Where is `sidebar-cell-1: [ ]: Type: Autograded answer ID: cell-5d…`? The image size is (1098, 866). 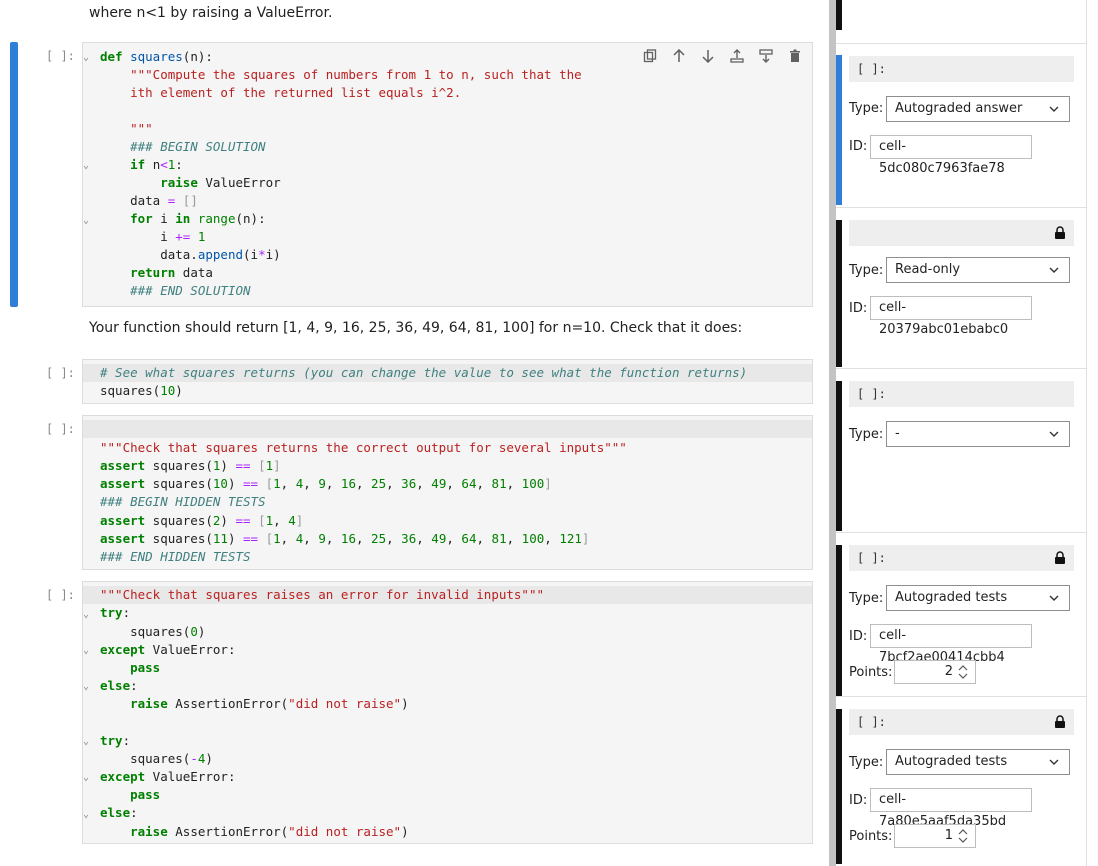 sidebar-cell-1: [ ]: Type: Autograded answer ID: cell-5d… is located at coordinates (961, 126).